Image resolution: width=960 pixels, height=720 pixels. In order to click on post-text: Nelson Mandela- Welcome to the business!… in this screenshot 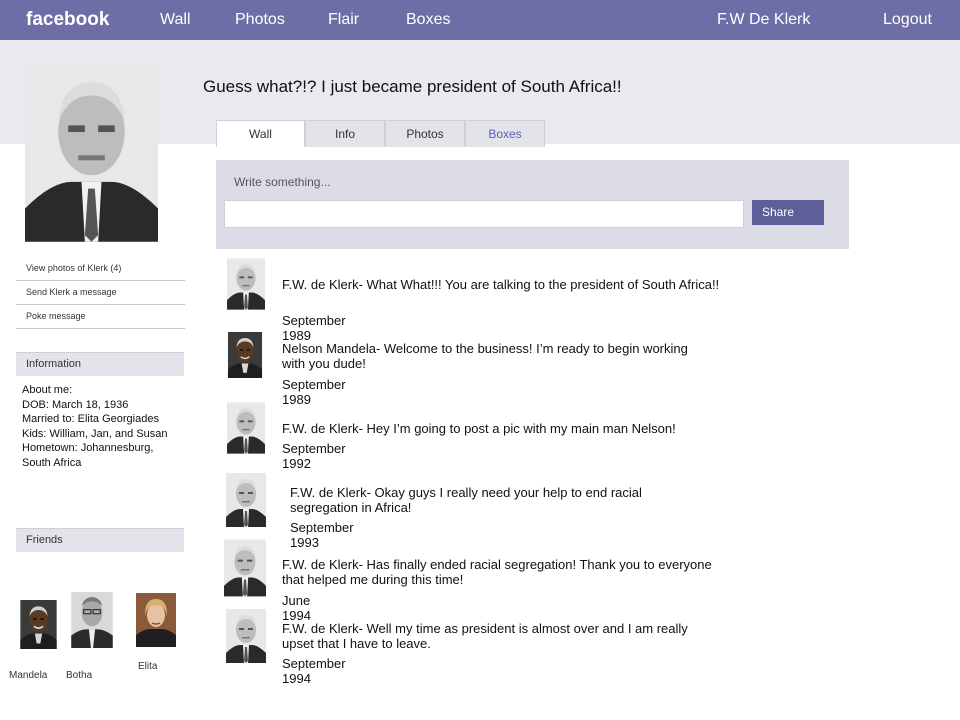, I will do `click(485, 356)`.